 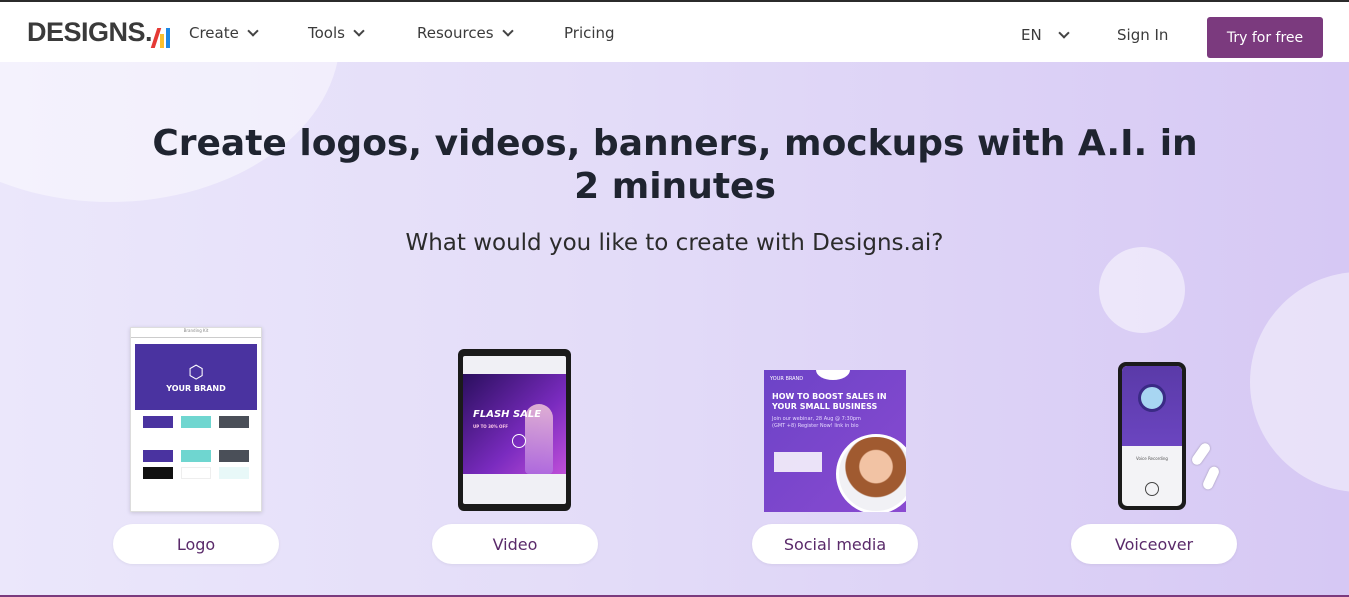 What do you see at coordinates (1152, 398) in the screenshot?
I see `microphone-icon` at bounding box center [1152, 398].